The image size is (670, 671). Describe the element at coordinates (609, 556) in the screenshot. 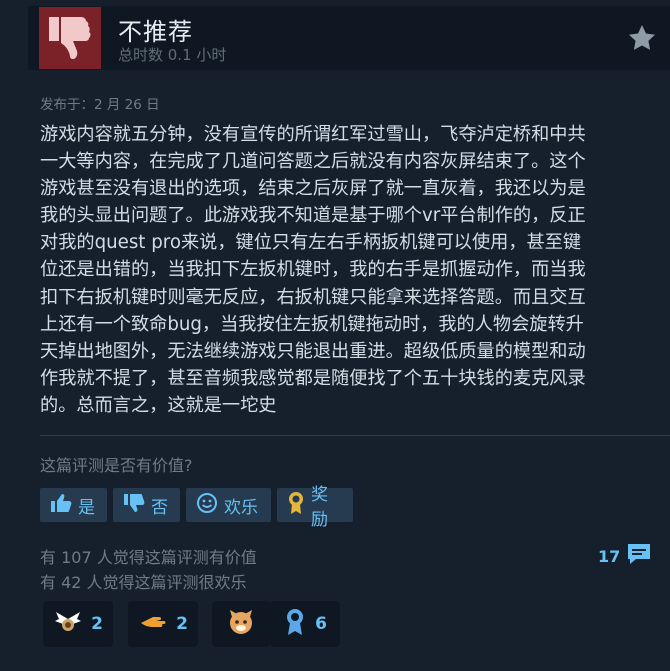

I see `comment-count: 17` at that location.